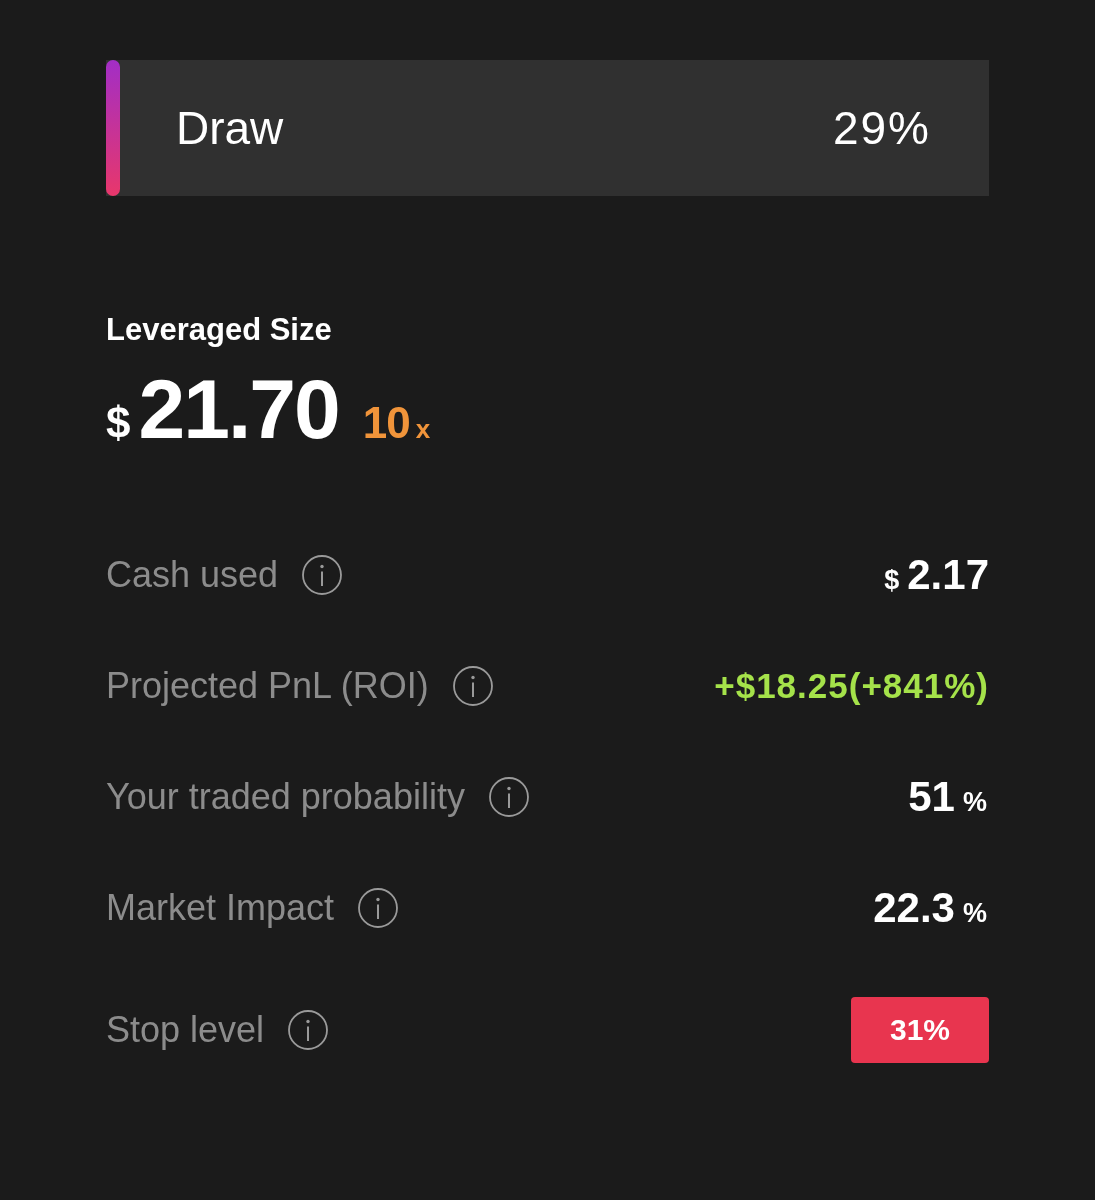 The height and width of the screenshot is (1200, 1095). Describe the element at coordinates (230, 128) in the screenshot. I see `outcome-label: Draw` at that location.